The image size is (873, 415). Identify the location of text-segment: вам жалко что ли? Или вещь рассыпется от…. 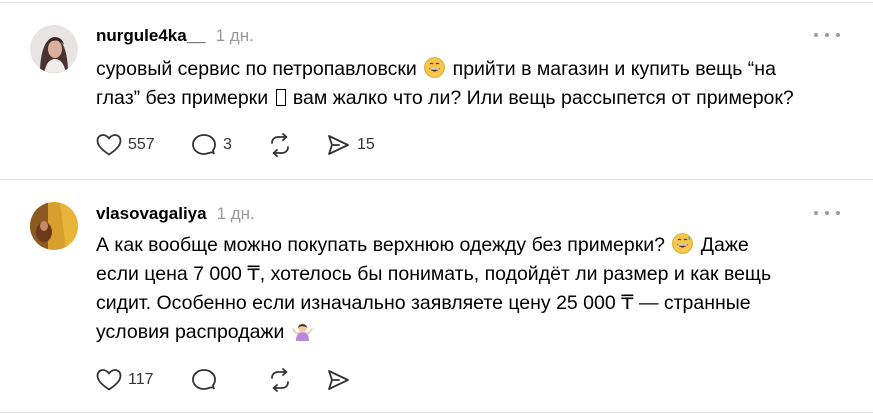
(540, 98).